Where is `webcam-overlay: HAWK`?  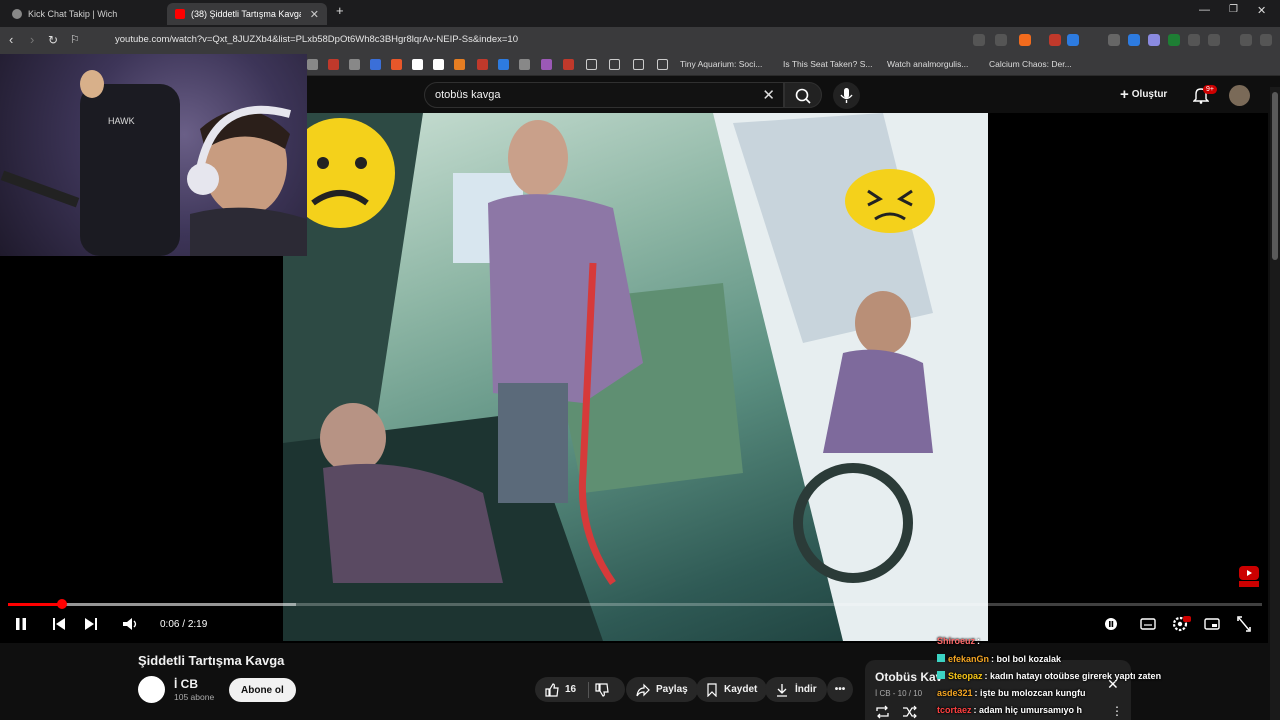 webcam-overlay: HAWK is located at coordinates (153, 155).